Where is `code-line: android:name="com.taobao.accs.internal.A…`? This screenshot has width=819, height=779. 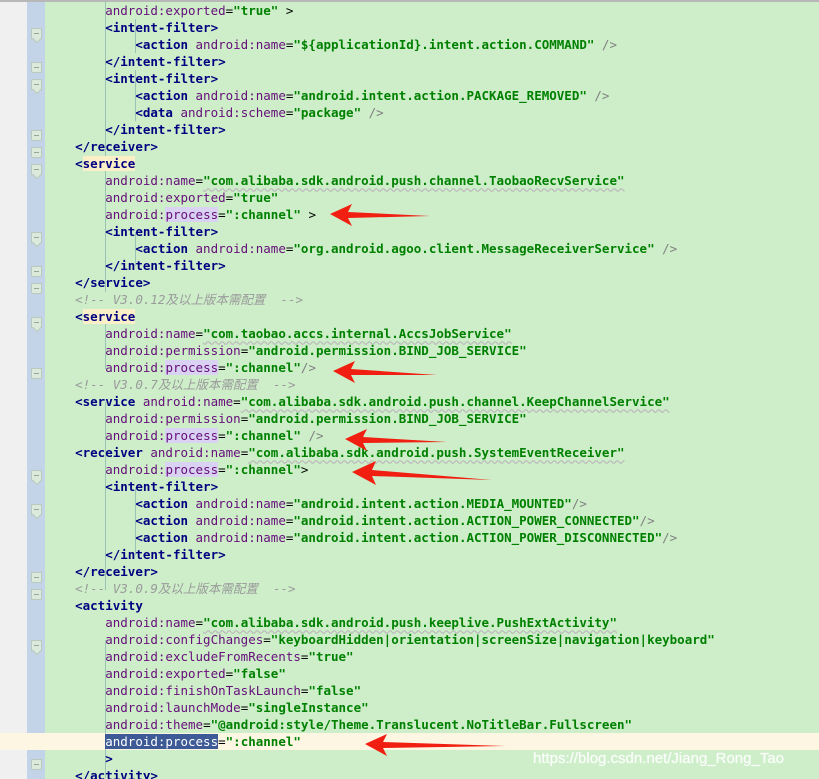
code-line: android:name="com.taobao.accs.internal.A… is located at coordinates (432, 333).